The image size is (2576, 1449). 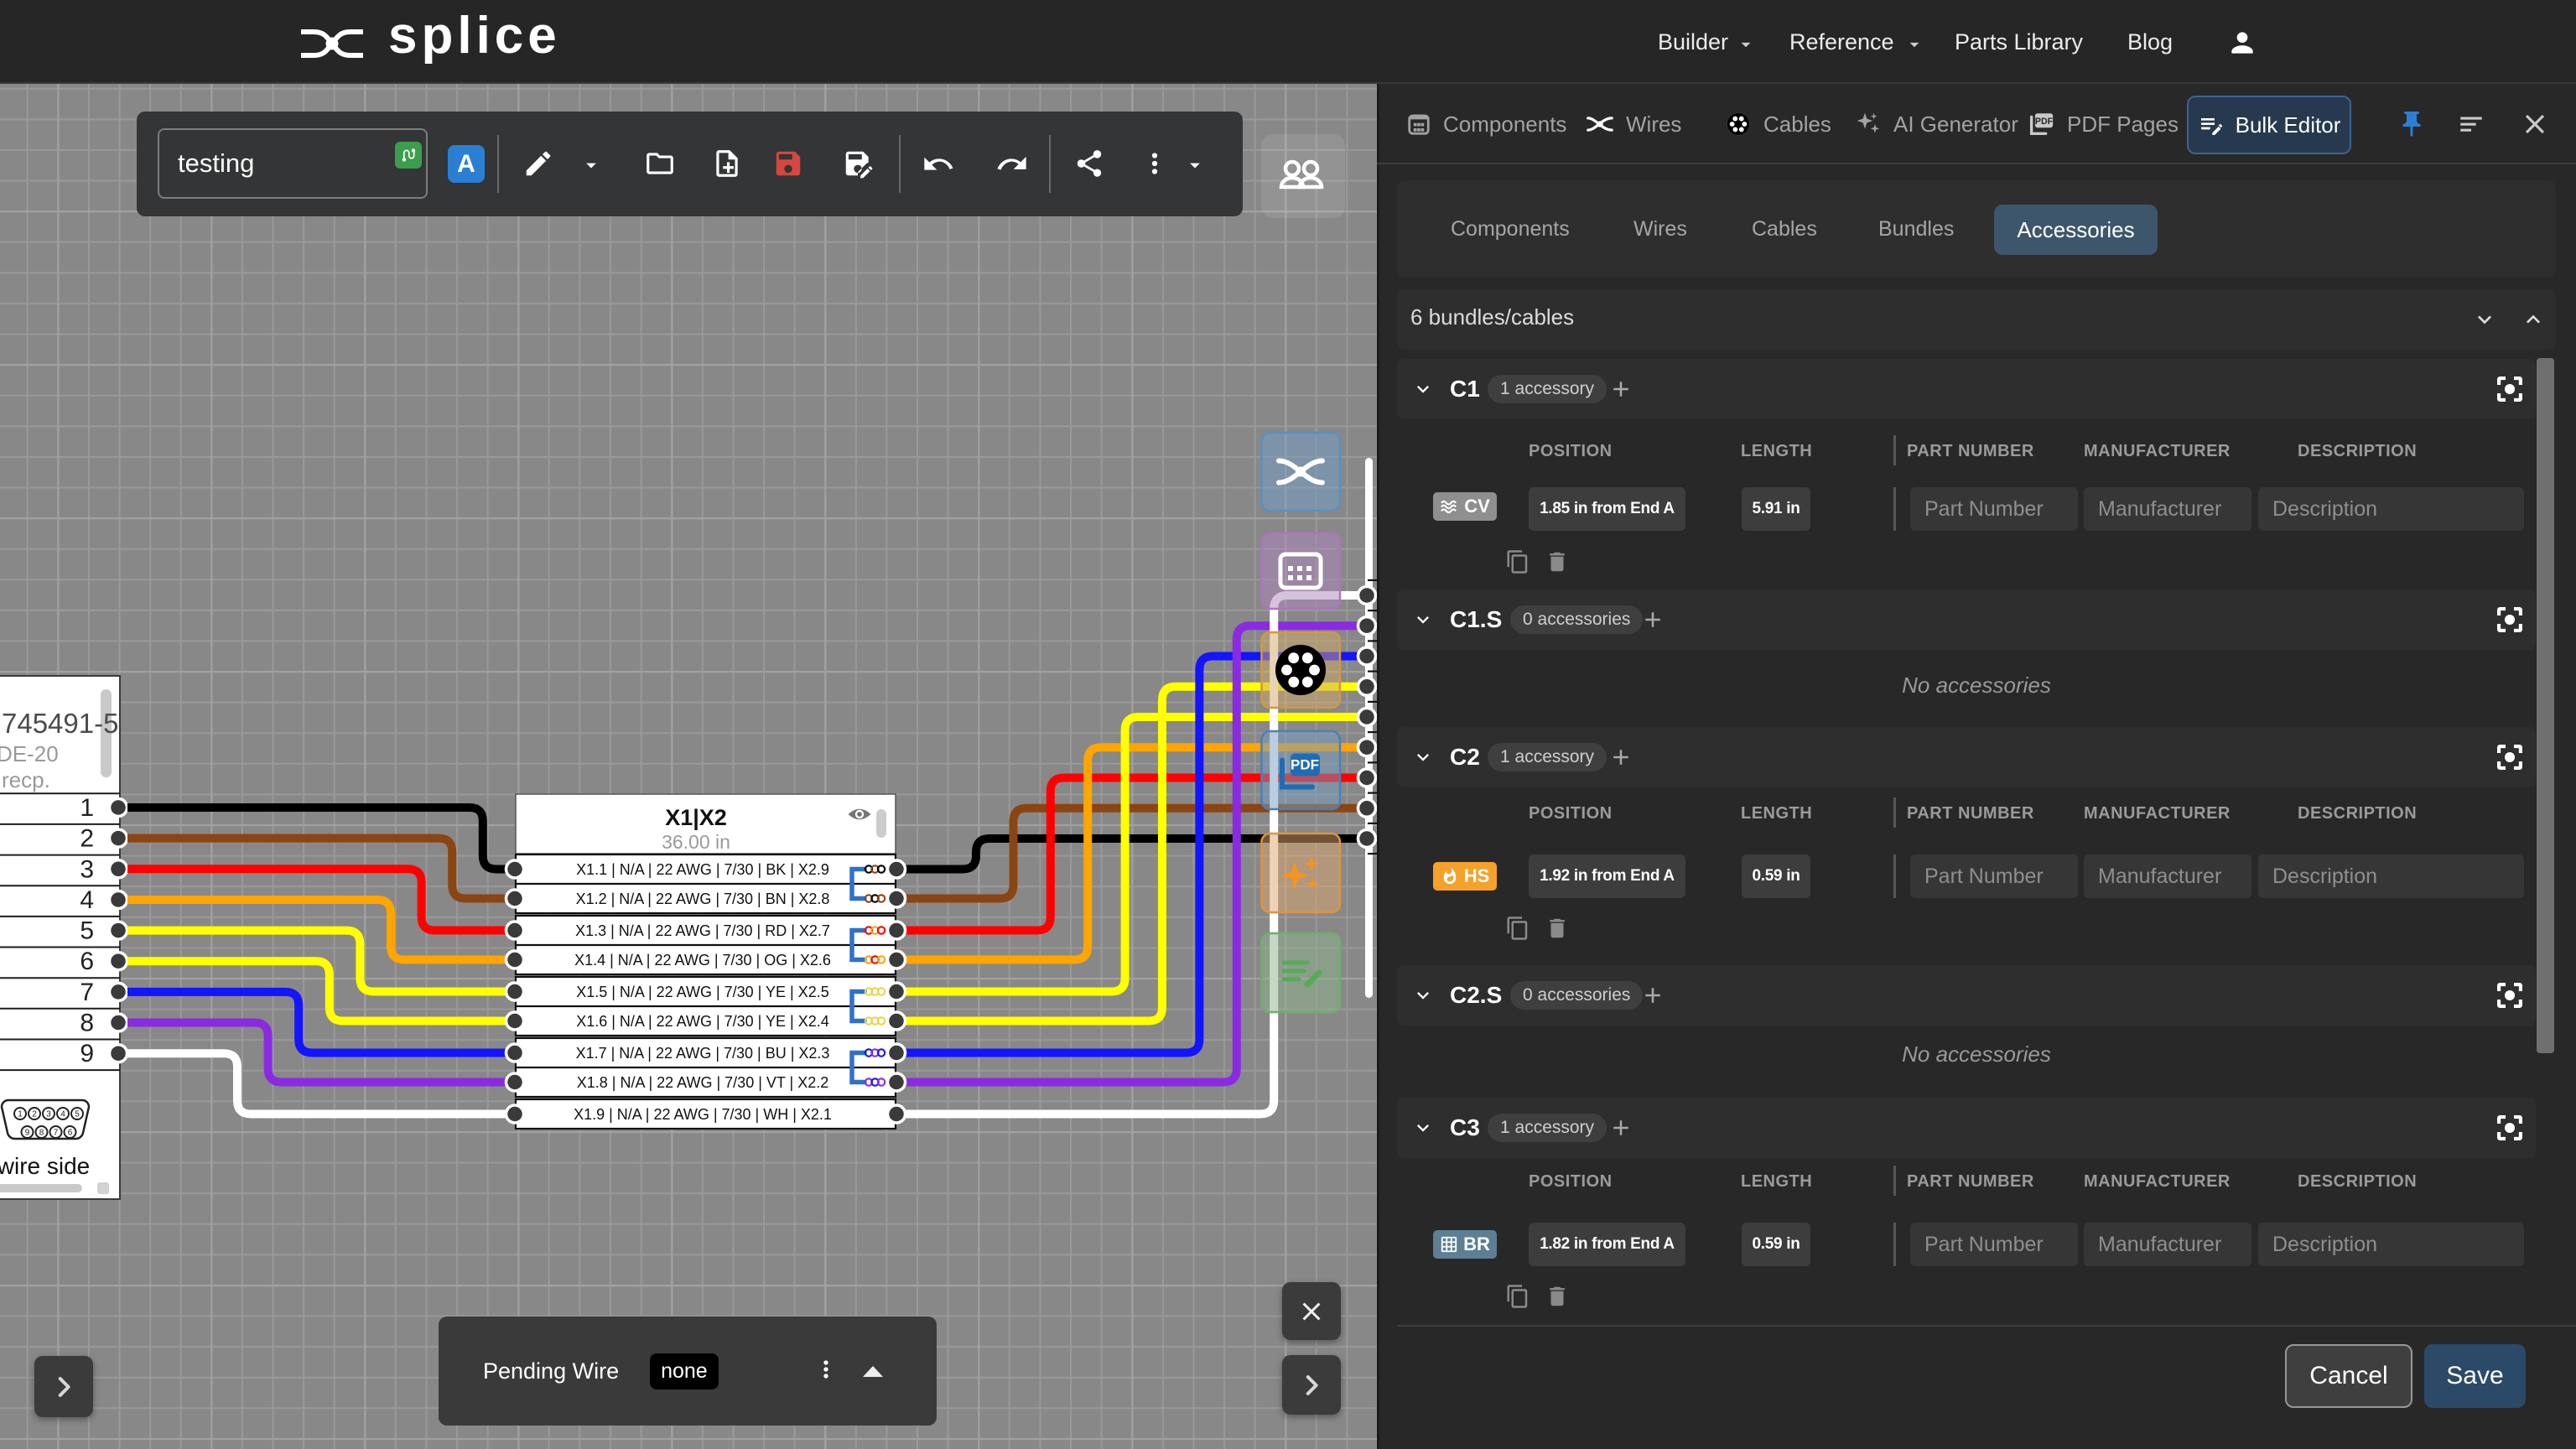 I want to click on svg-text:X1.7 | N/A | 22 AWG | 7/30 | B: X1.7 | N/A | 22 AWG | 7/30 | BU | X2.3, so click(x=703, y=1053).